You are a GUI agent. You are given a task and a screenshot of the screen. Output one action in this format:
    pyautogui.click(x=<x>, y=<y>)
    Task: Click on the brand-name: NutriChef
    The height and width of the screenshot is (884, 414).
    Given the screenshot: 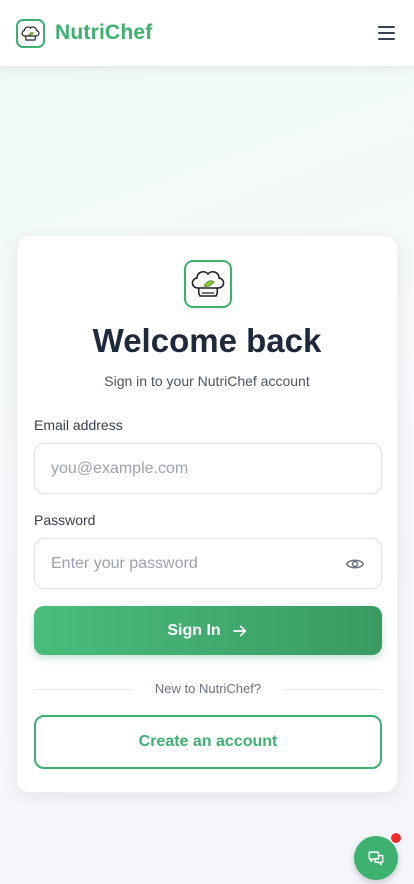 What is the action you would take?
    pyautogui.click(x=104, y=32)
    